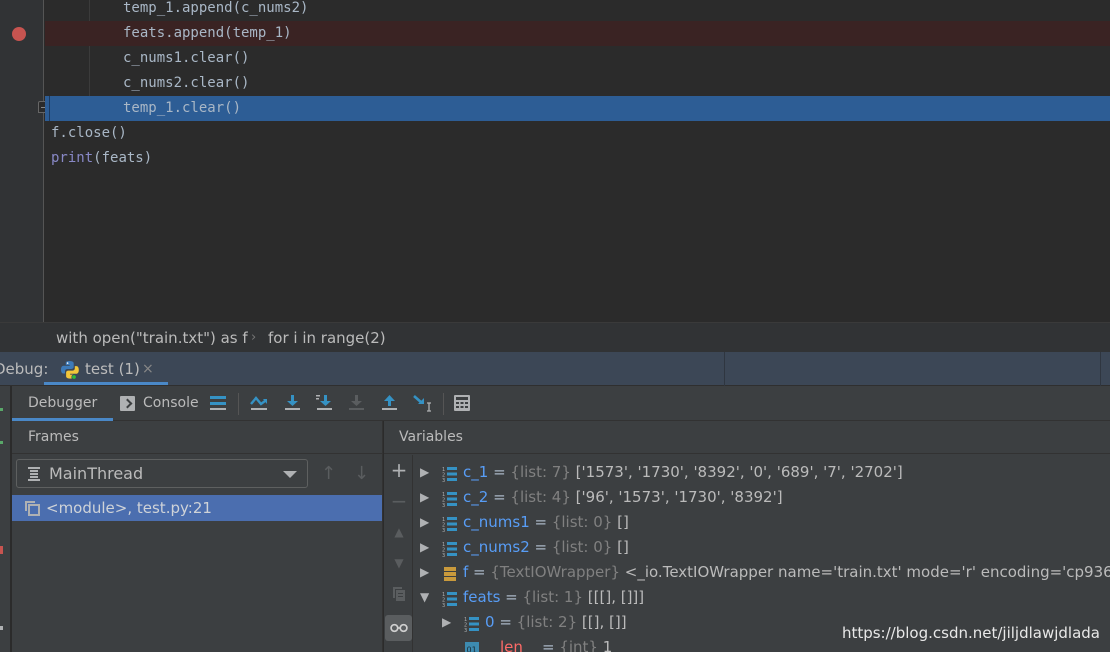  Describe the element at coordinates (238, 404) in the screenshot. I see `toolbar-separator` at that location.